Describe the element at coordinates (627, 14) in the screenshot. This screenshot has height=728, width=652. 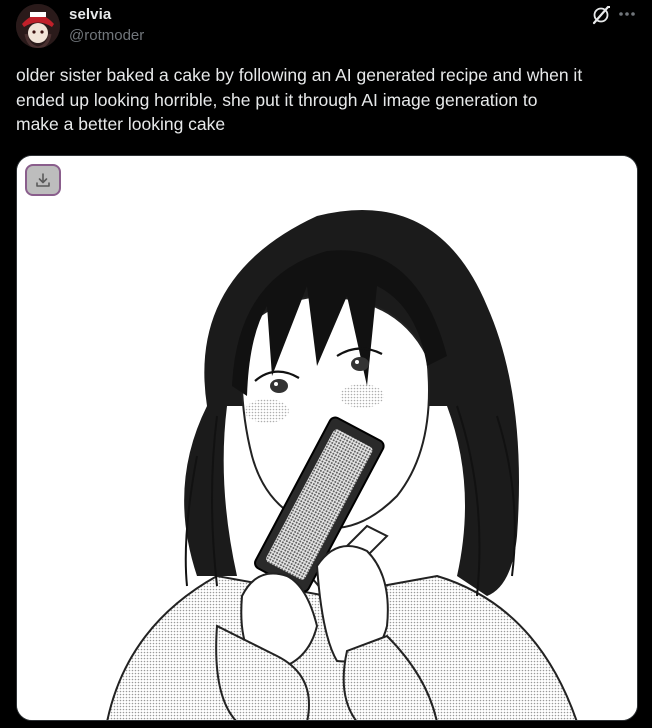
I see `more-options-icon` at that location.